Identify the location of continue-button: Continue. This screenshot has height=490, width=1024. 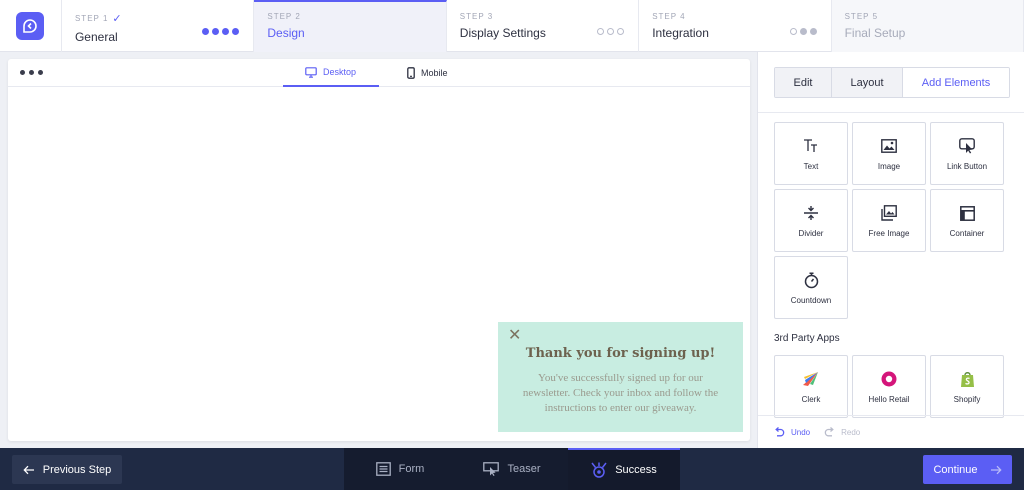
(967, 469).